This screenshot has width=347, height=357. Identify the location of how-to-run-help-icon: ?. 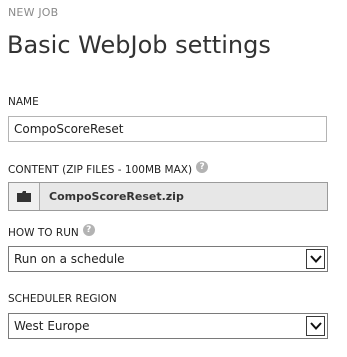
(88, 230).